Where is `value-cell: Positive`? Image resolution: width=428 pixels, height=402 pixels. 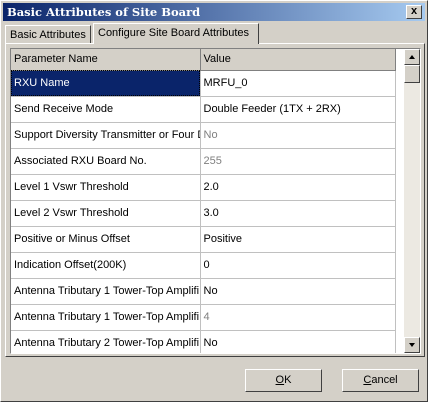
value-cell: Positive is located at coordinates (298, 239).